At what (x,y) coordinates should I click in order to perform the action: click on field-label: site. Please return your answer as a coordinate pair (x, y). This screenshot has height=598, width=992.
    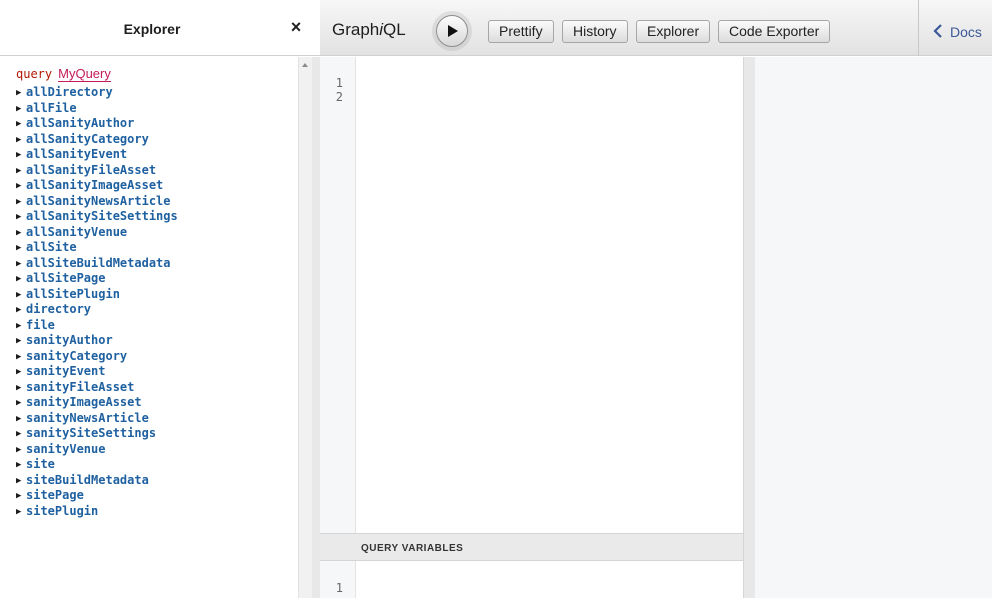
    Looking at the image, I should click on (40, 464).